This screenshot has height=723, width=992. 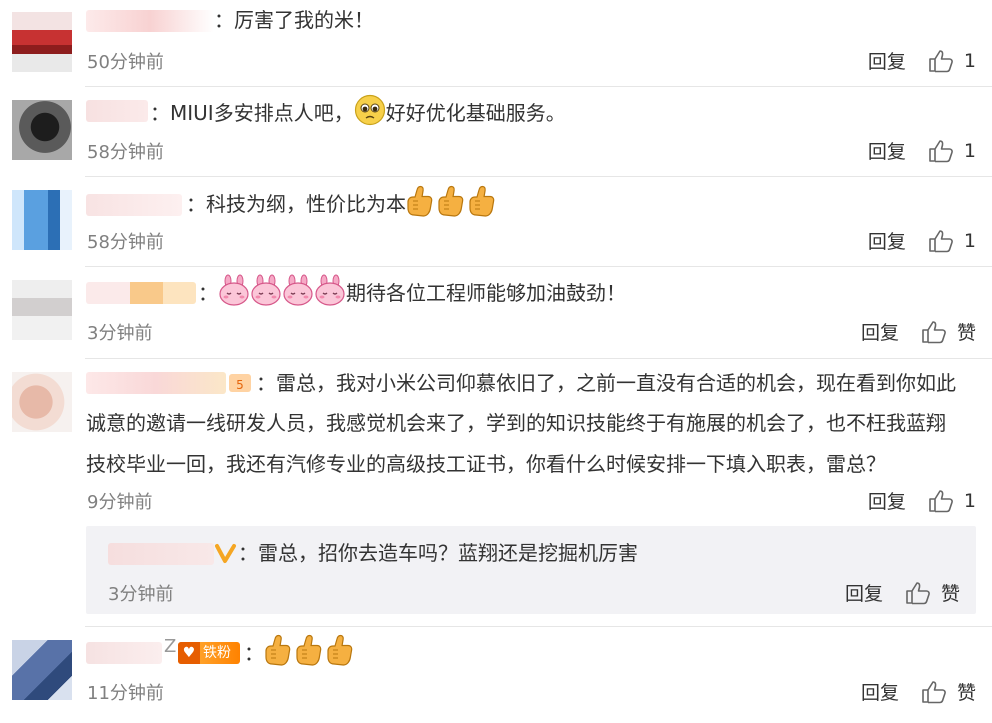 What do you see at coordinates (125, 693) in the screenshot?
I see `comment-time: 11分钟前` at bounding box center [125, 693].